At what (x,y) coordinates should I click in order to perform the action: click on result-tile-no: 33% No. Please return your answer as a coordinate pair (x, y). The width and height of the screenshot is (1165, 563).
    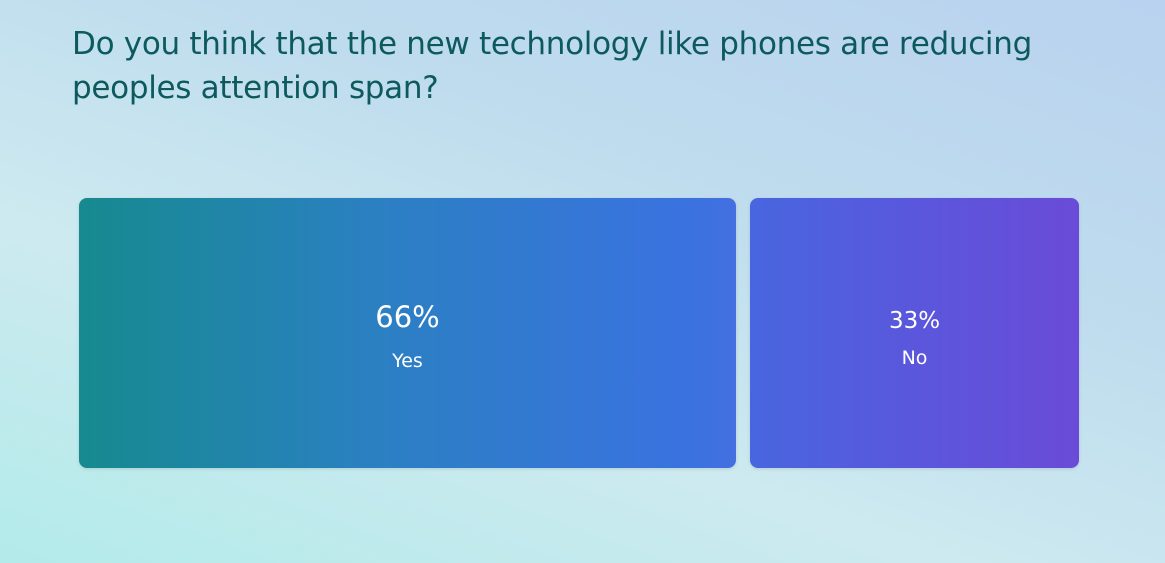
    Looking at the image, I should click on (914, 333).